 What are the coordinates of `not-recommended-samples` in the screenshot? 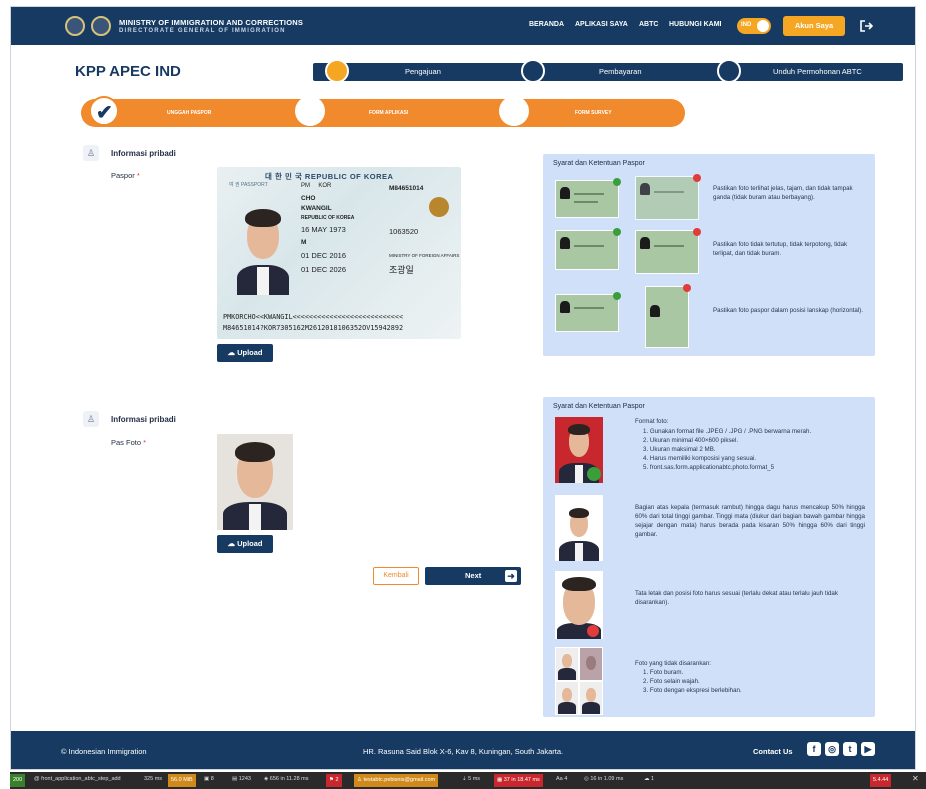 It's located at (579, 681).